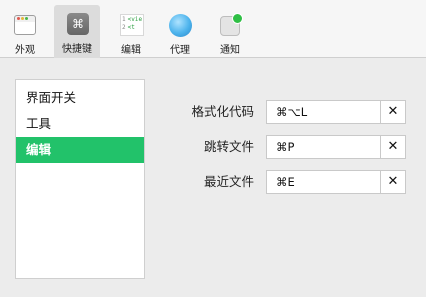 The image size is (426, 297). I want to click on sidebar-item-tools: 工具, so click(80, 124).